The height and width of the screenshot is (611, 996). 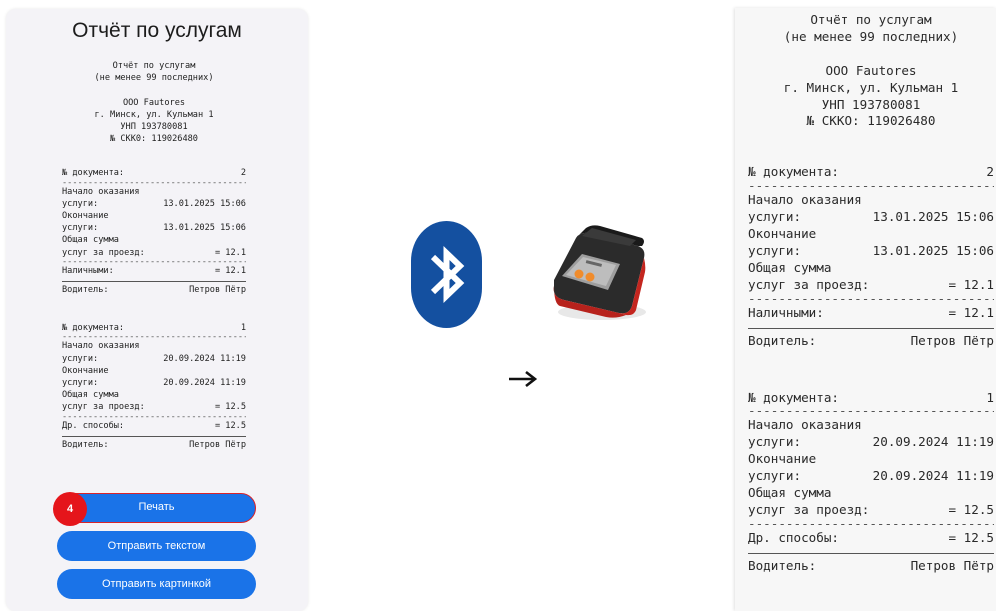 What do you see at coordinates (156, 546) in the screenshot?
I see `send-text-button: Отправить текстом` at bounding box center [156, 546].